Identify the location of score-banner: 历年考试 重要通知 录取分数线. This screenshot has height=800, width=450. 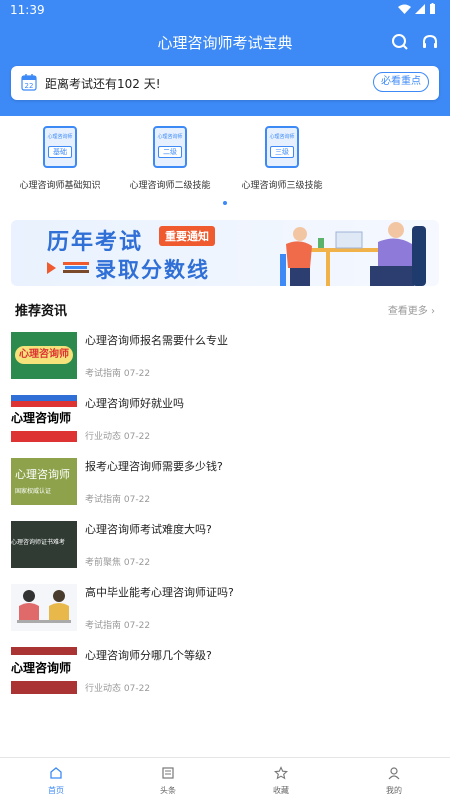
(225, 253).